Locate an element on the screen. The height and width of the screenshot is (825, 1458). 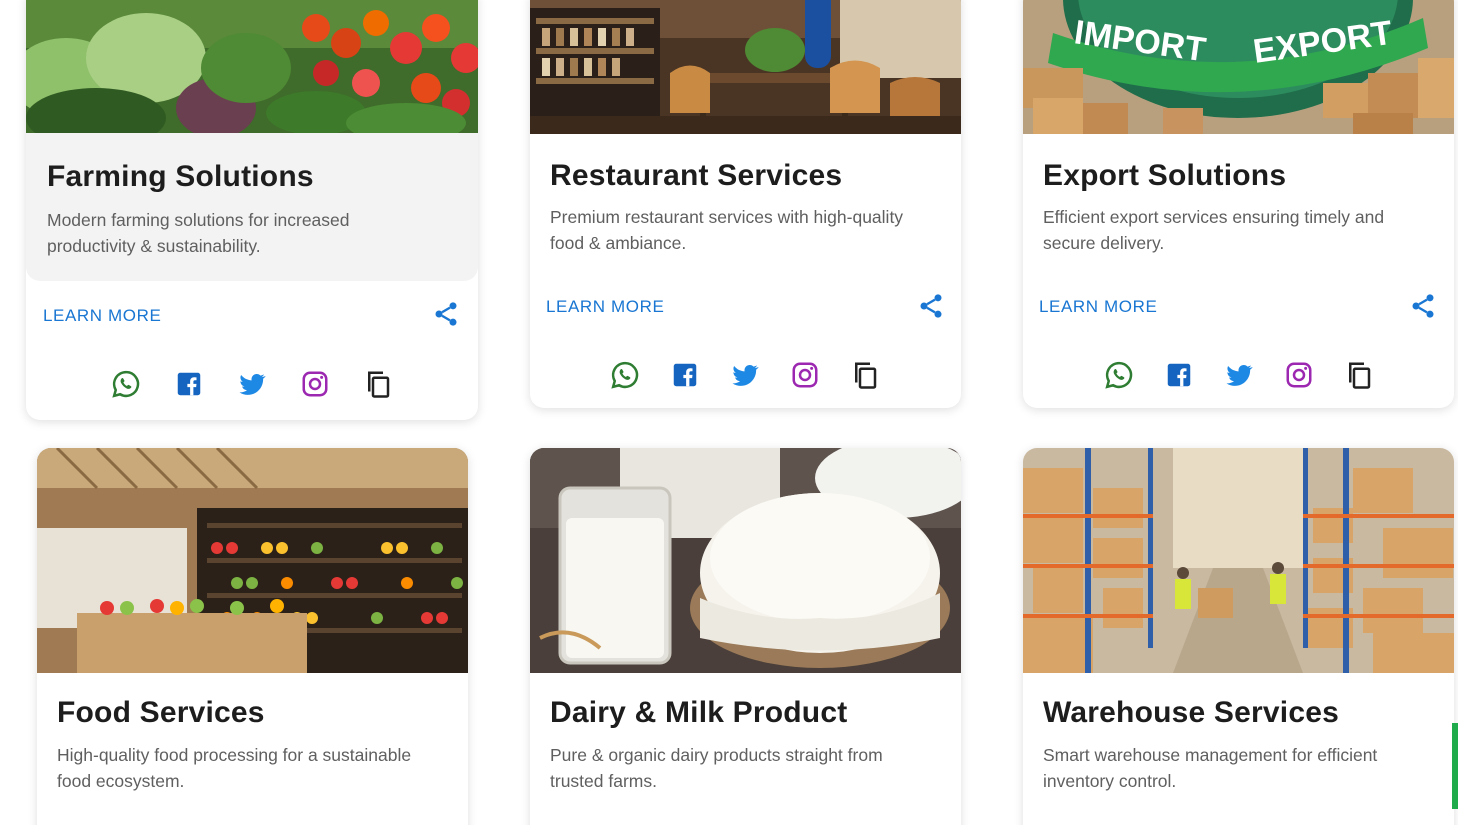
card-image-export: IMPORT EXPORT is located at coordinates (1238, 67).